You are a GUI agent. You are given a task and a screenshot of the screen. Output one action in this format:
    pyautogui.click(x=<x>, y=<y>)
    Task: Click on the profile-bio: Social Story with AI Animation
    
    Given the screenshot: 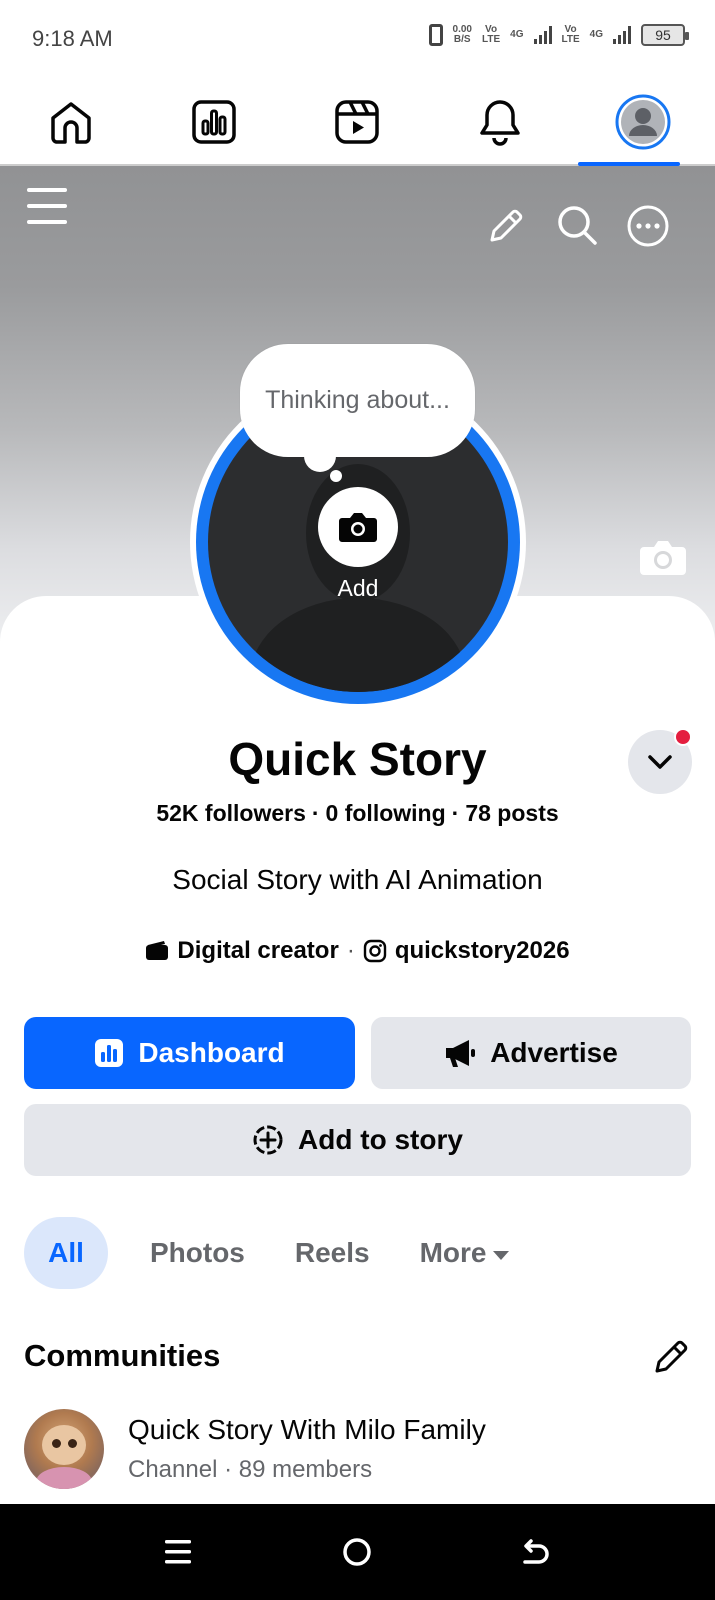 What is the action you would take?
    pyautogui.click(x=357, y=879)
    